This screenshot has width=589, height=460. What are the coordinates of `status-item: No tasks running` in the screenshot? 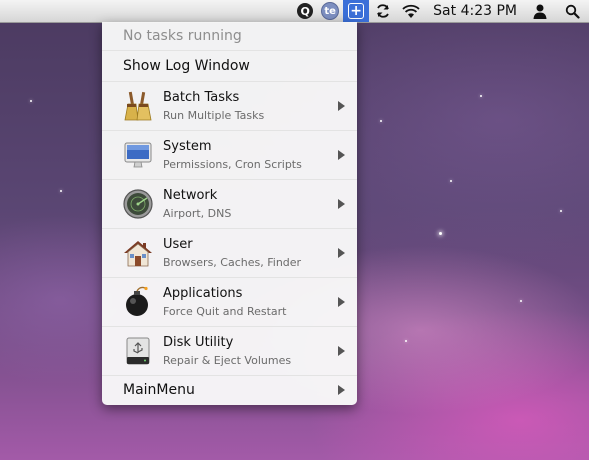 It's located at (182, 35).